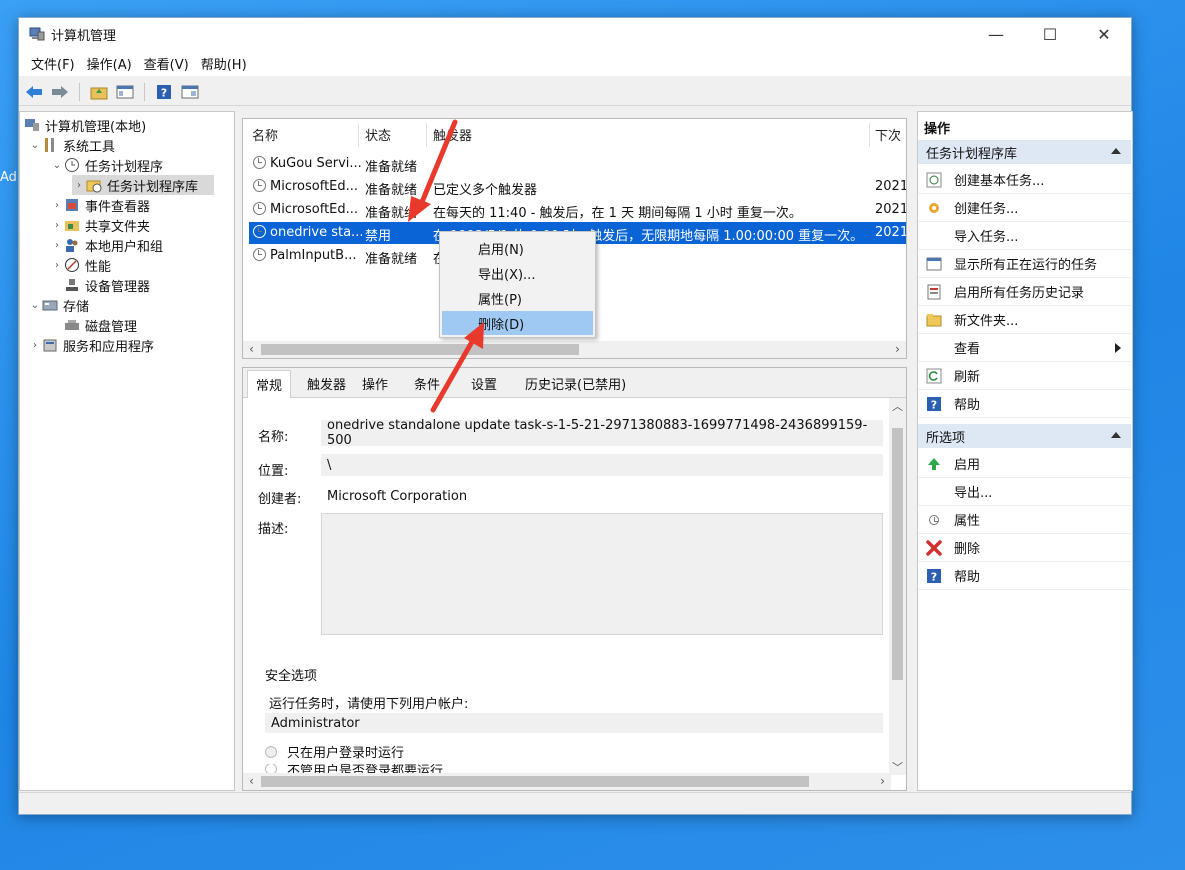  Describe the element at coordinates (452, 134) in the screenshot. I see `column-header-trigger: 触发器` at that location.